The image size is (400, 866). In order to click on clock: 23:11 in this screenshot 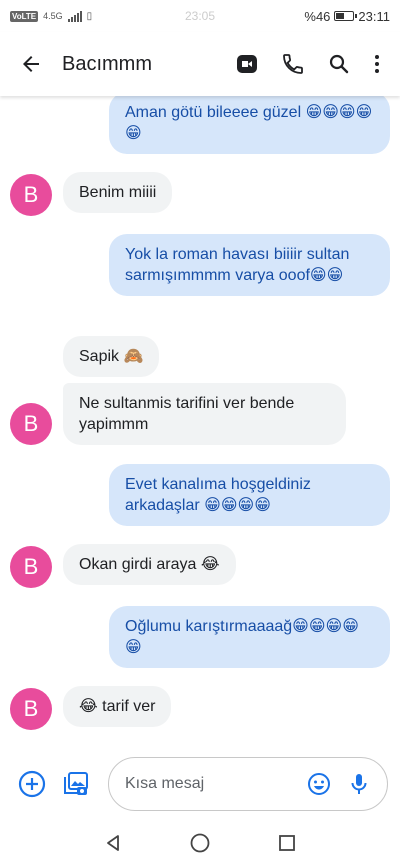, I will do `click(374, 16)`.